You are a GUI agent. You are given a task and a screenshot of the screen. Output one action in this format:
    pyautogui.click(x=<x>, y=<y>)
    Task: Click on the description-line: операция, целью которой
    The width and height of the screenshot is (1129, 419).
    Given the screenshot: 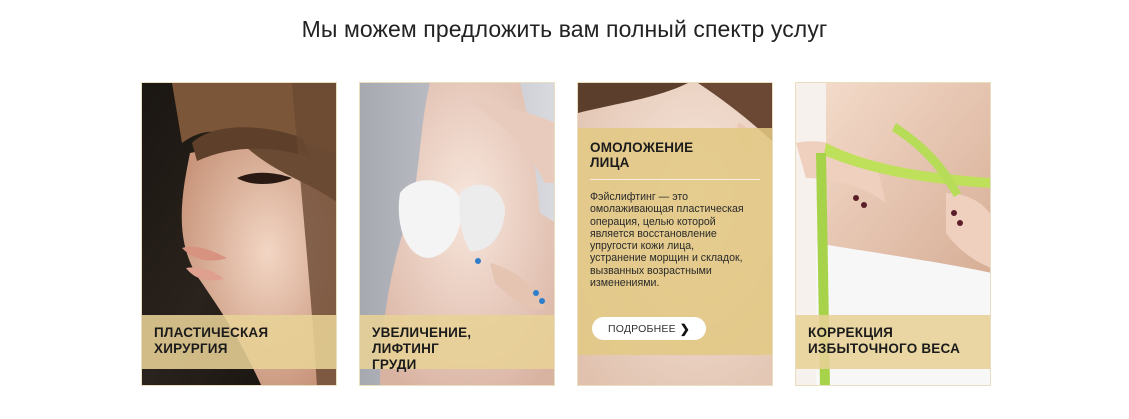 What is the action you would take?
    pyautogui.click(x=653, y=221)
    